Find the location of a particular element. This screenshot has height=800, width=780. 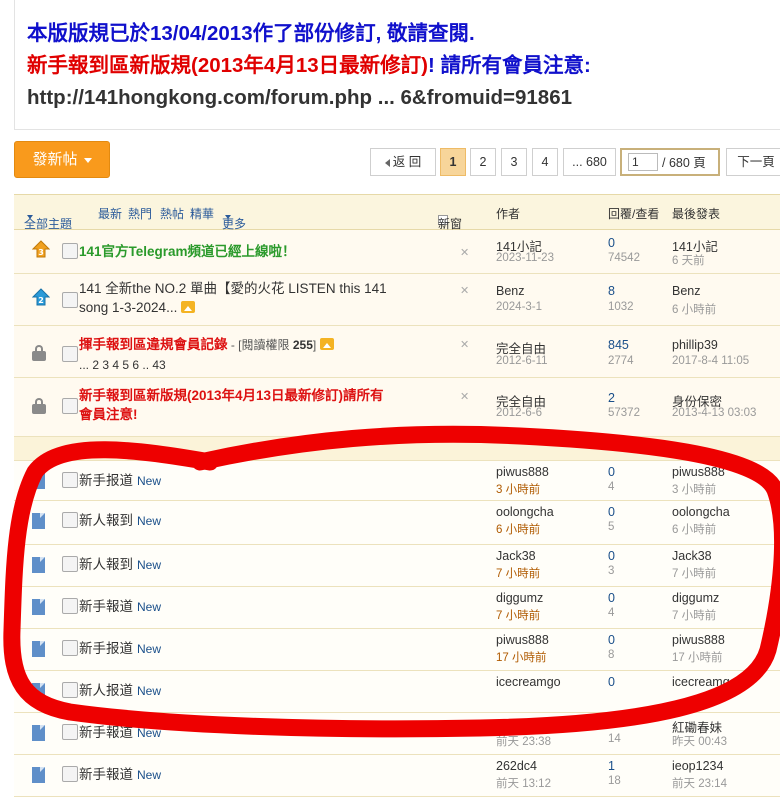

thread-author: diggumz is located at coordinates (519, 598).